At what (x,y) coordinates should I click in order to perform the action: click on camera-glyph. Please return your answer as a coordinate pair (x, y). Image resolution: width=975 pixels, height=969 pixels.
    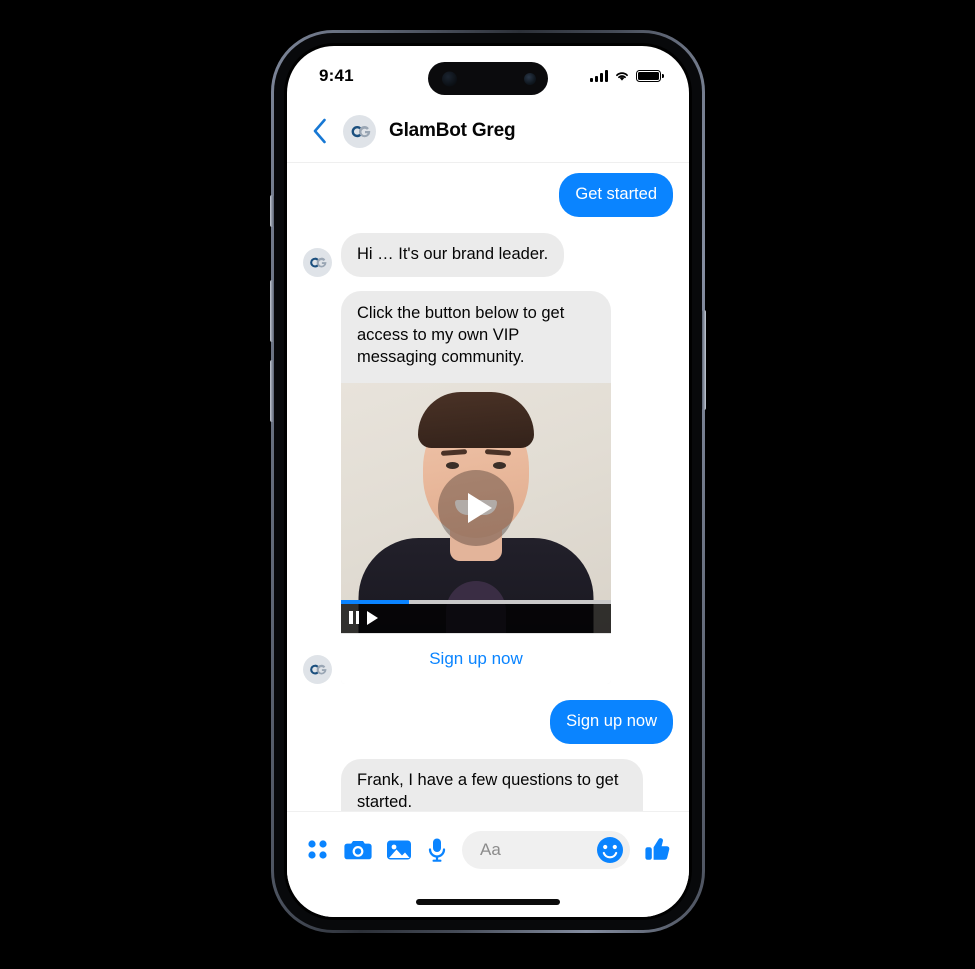
    Looking at the image, I should click on (358, 849).